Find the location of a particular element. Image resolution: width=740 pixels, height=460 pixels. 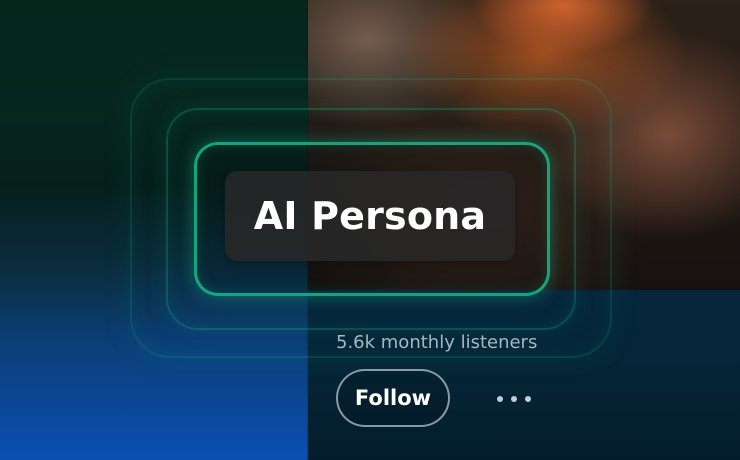

artist-name: AI Persona is located at coordinates (370, 216).